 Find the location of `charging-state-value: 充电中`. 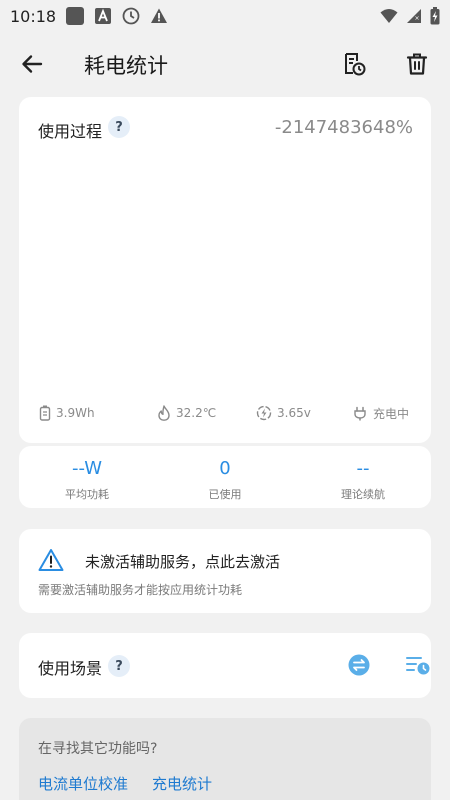

charging-state-value: 充电中 is located at coordinates (391, 414).